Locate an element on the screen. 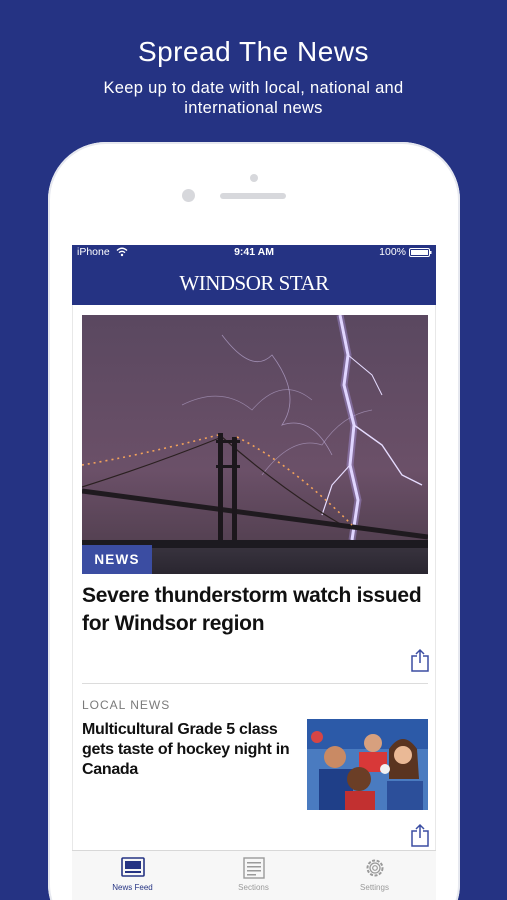  windsor-star-logo: WINDSOR STAR is located at coordinates (254, 283).